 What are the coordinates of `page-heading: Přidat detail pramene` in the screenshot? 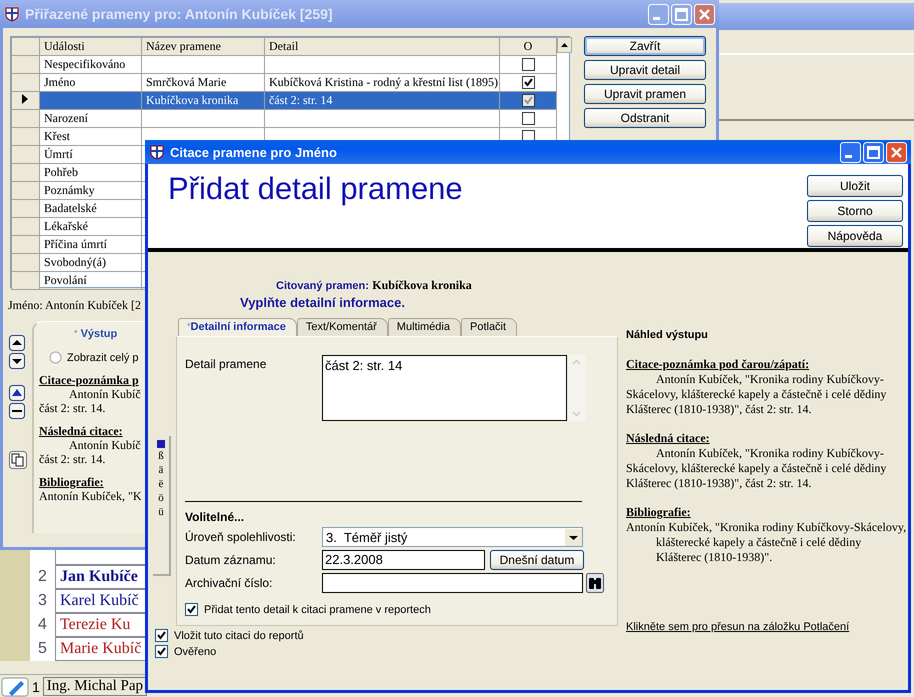 It's located at (315, 189).